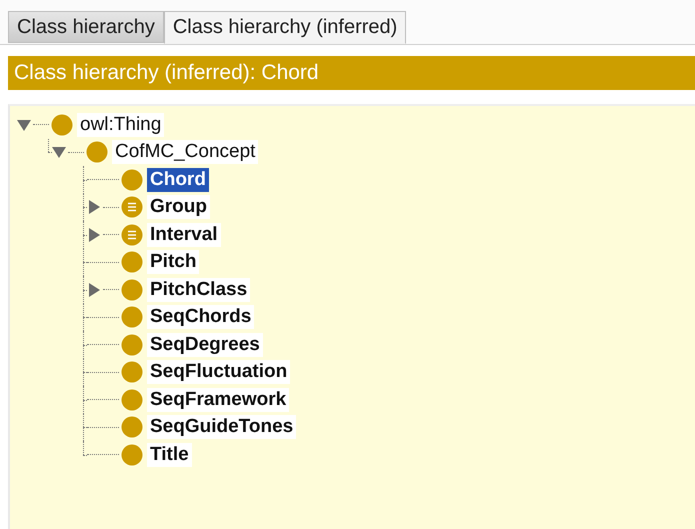 The width and height of the screenshot is (695, 529). Describe the element at coordinates (218, 372) in the screenshot. I see `tree-item: SeqFluctuation` at that location.